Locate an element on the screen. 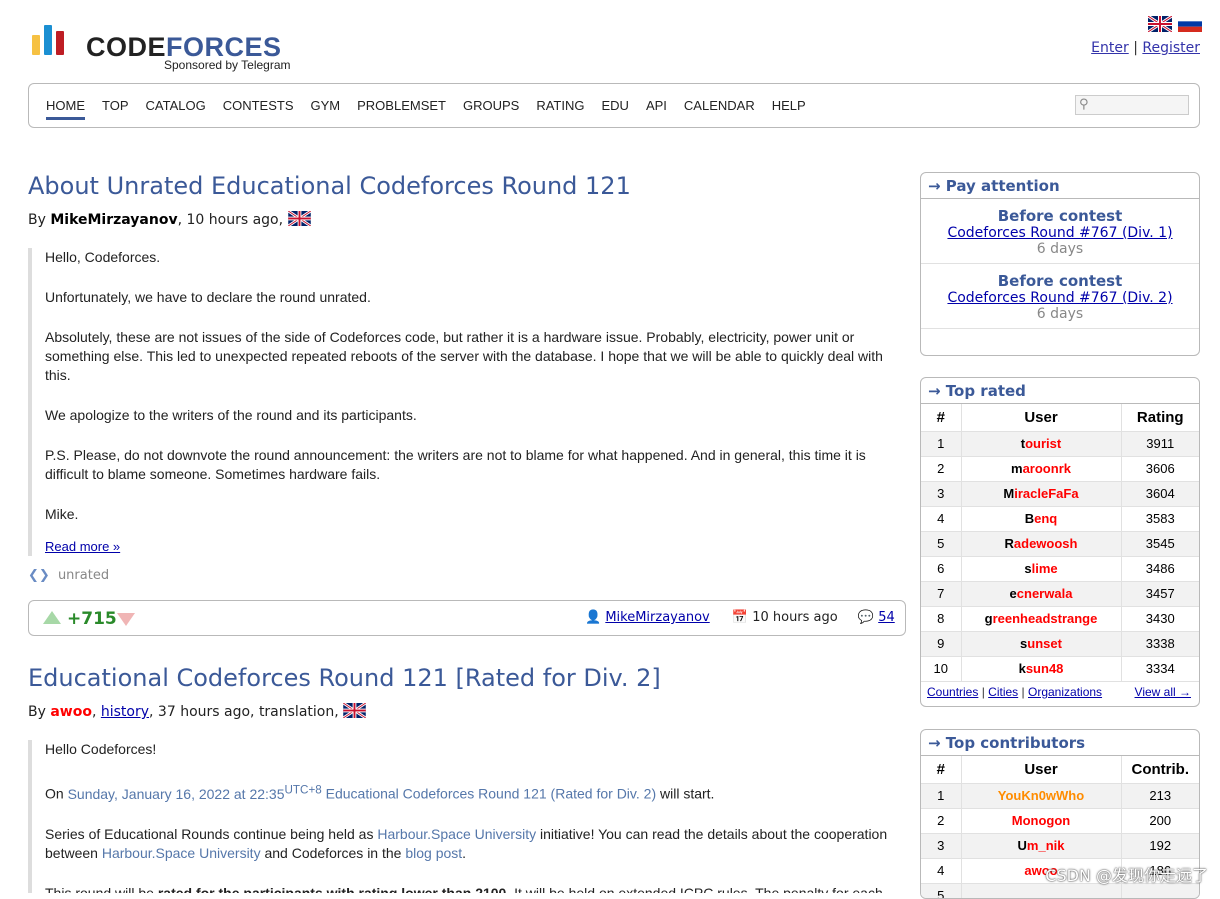 The image size is (1220, 899). footer-author-link: MikeMirzayanov is located at coordinates (657, 617).